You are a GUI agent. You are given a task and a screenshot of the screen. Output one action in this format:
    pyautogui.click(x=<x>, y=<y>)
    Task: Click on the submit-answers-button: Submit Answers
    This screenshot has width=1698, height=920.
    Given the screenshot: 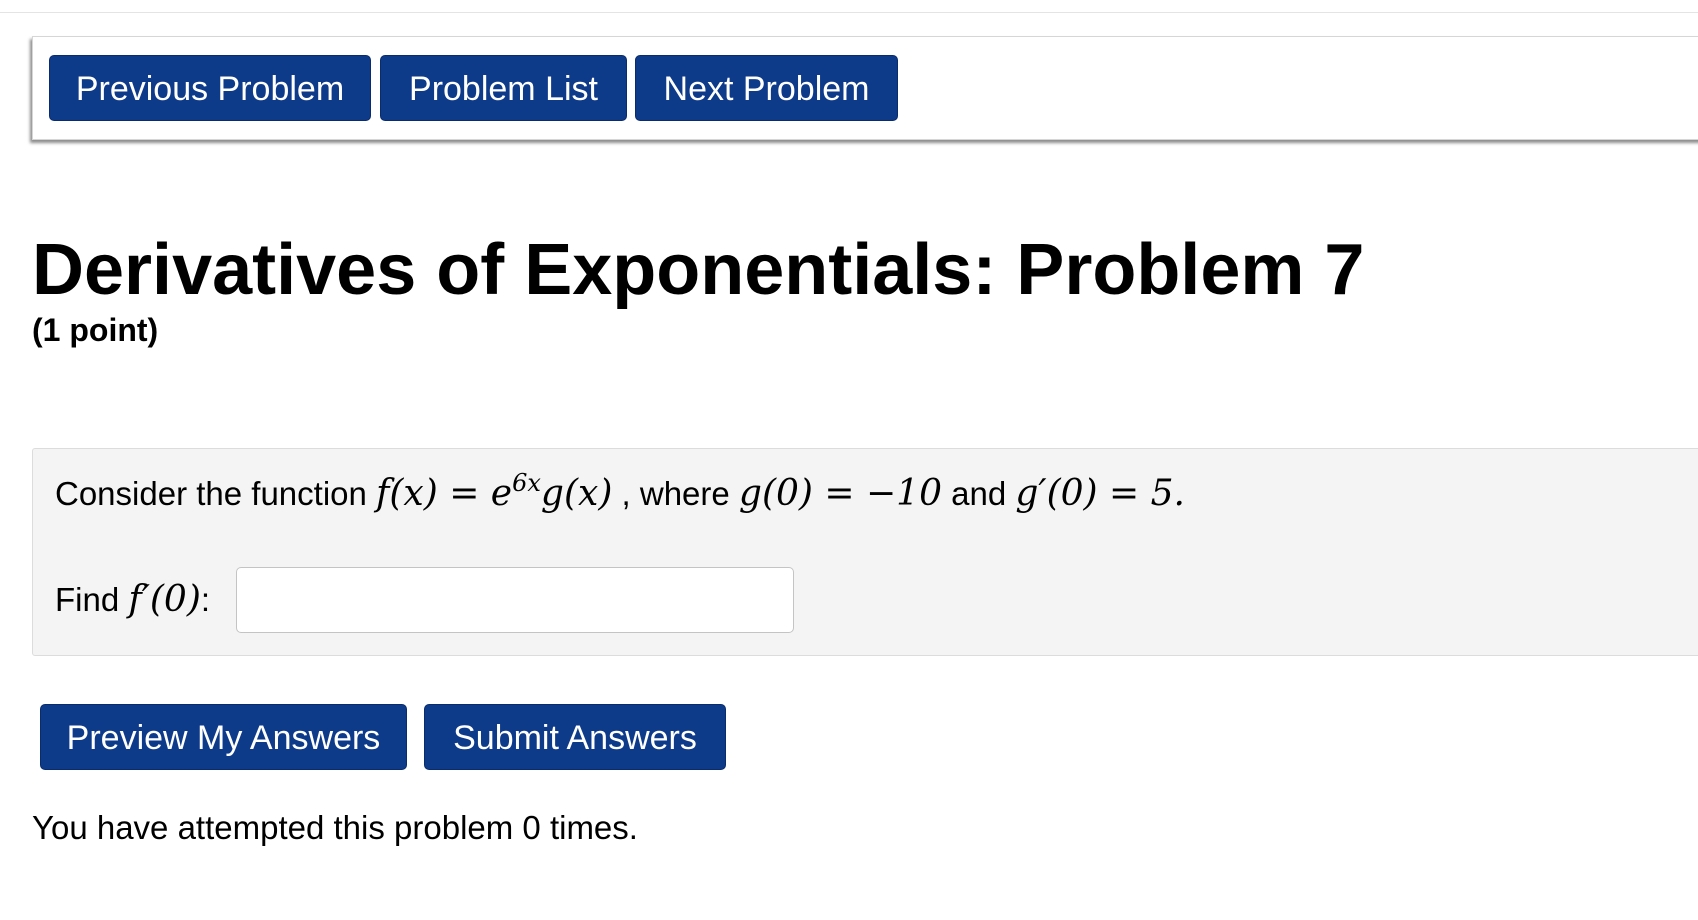 What is the action you would take?
    pyautogui.click(x=575, y=737)
    